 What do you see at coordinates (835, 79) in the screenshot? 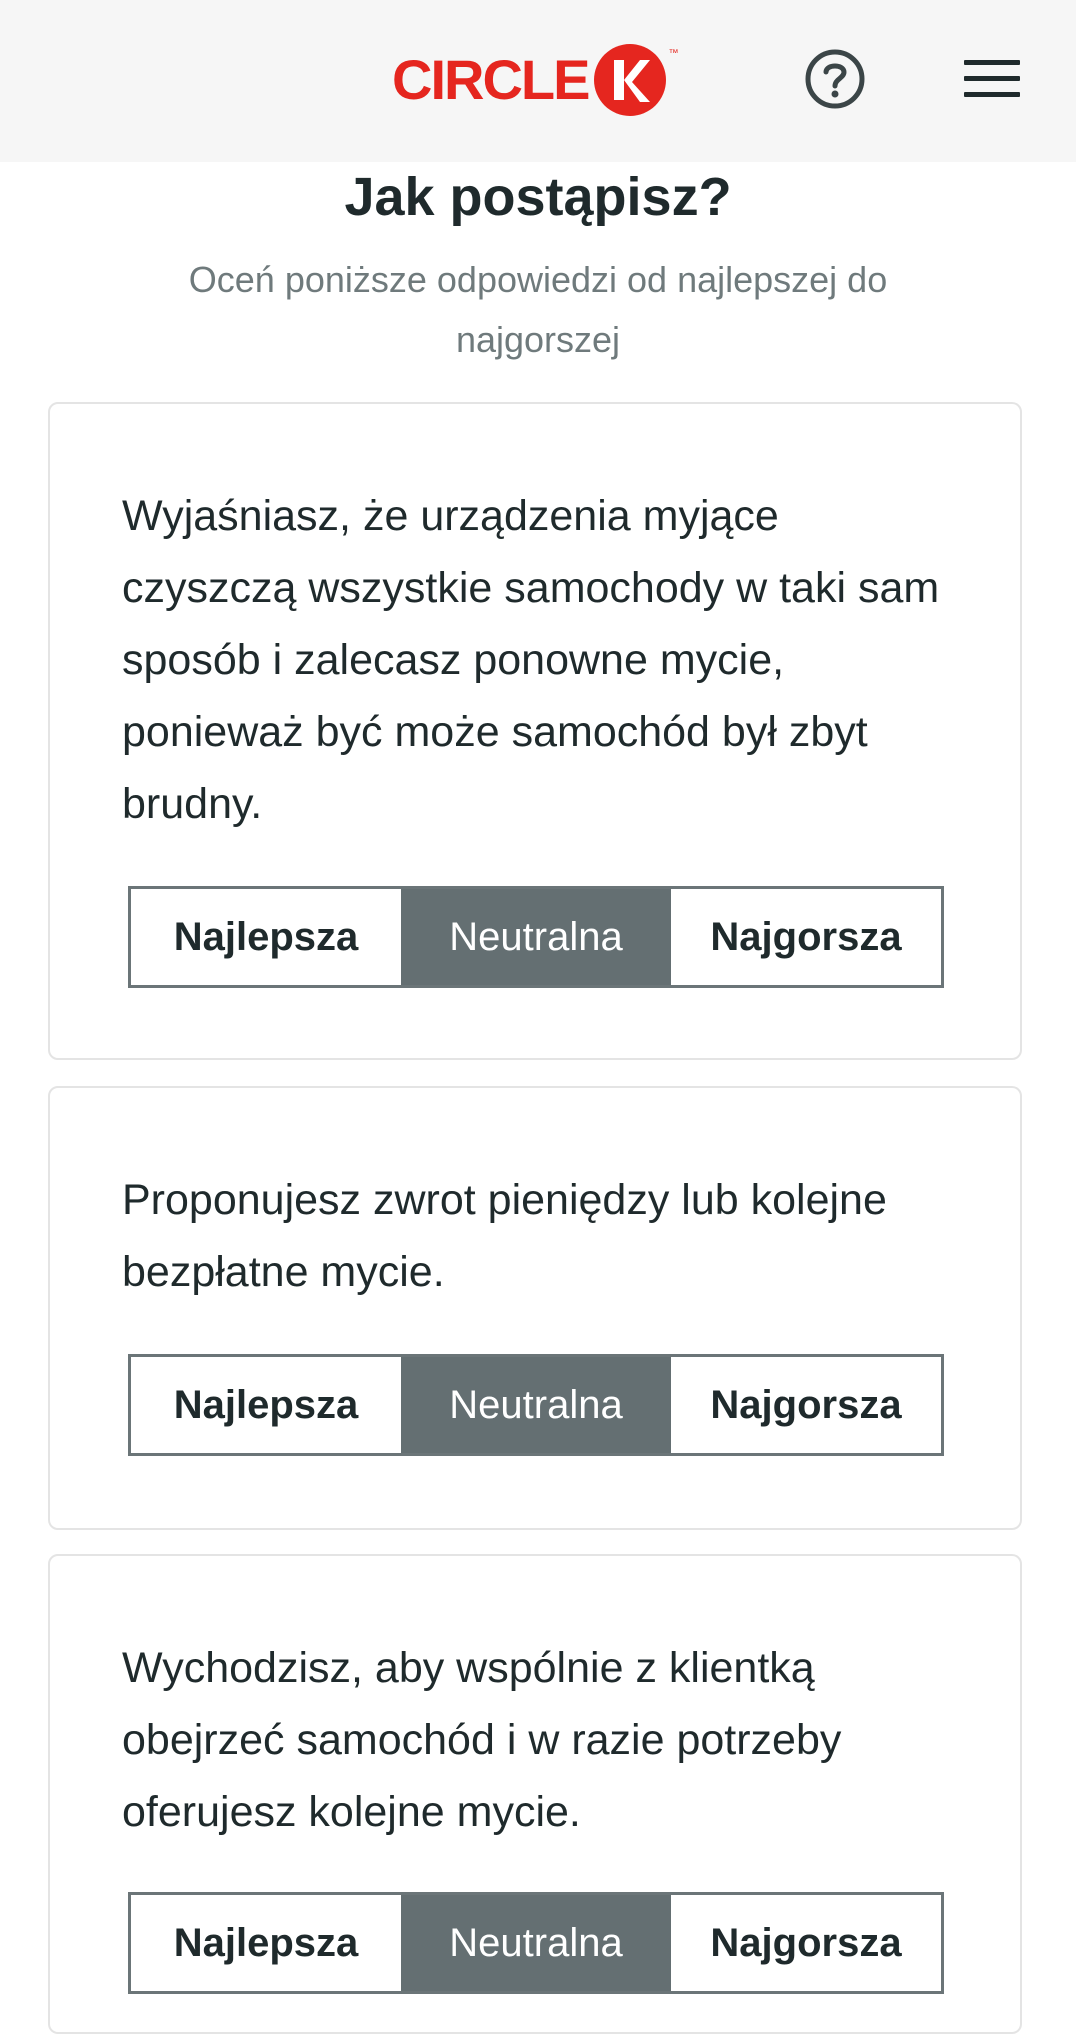
I see `question-circle-icon` at bounding box center [835, 79].